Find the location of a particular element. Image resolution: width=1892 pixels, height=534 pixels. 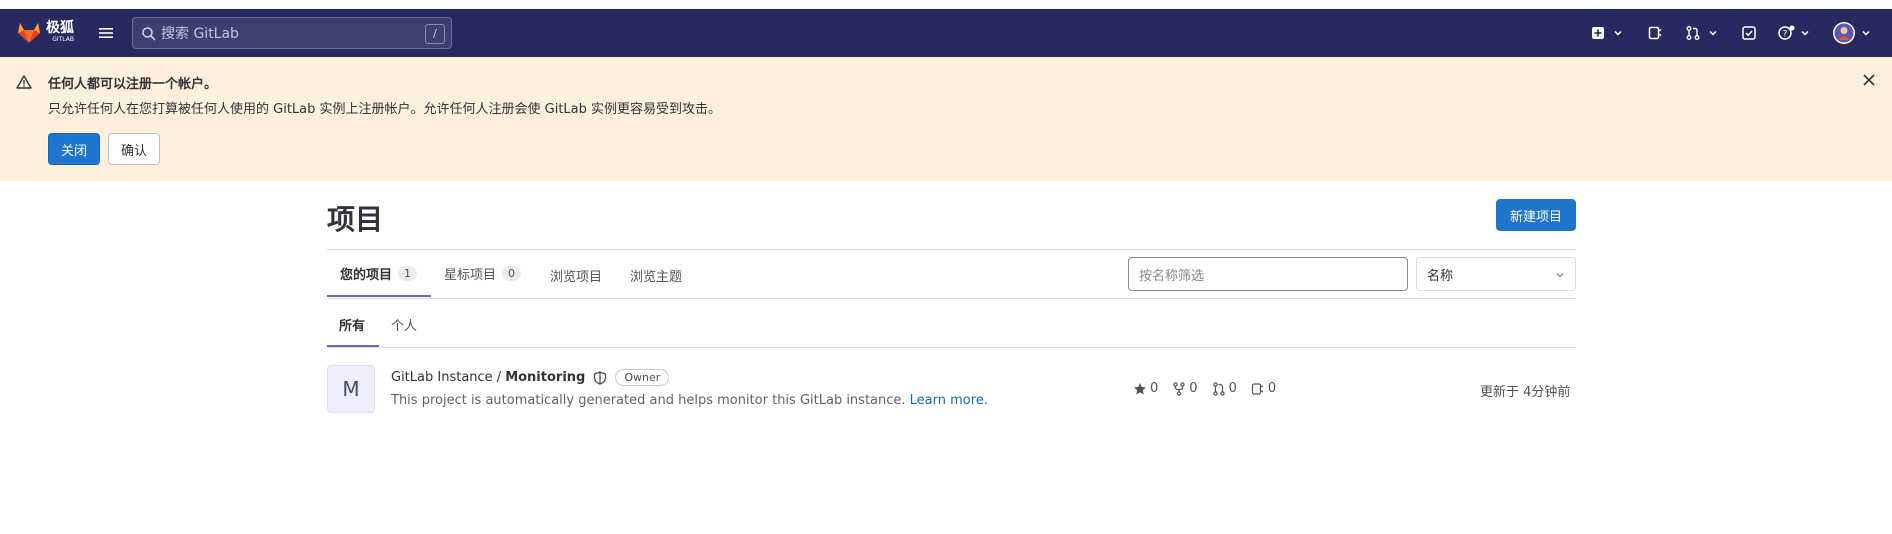

top-navbar: 极狐 GITLAB 搜索 GitLab / ? is located at coordinates (946, 33).